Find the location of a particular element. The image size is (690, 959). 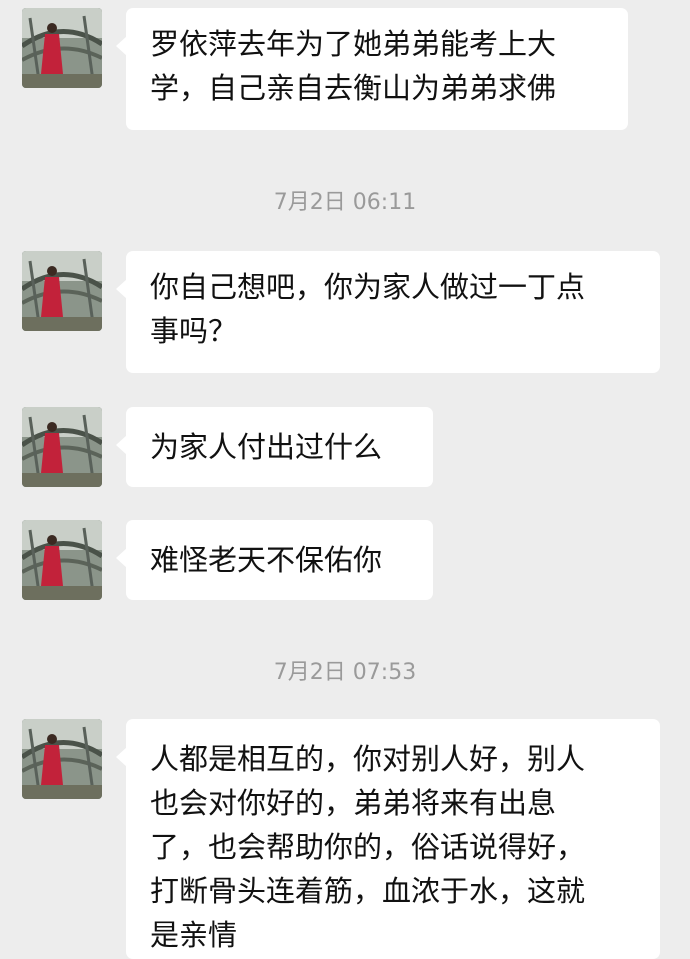

message-text: 你自己想吧，你为家人做过一丁点 is located at coordinates (368, 287).